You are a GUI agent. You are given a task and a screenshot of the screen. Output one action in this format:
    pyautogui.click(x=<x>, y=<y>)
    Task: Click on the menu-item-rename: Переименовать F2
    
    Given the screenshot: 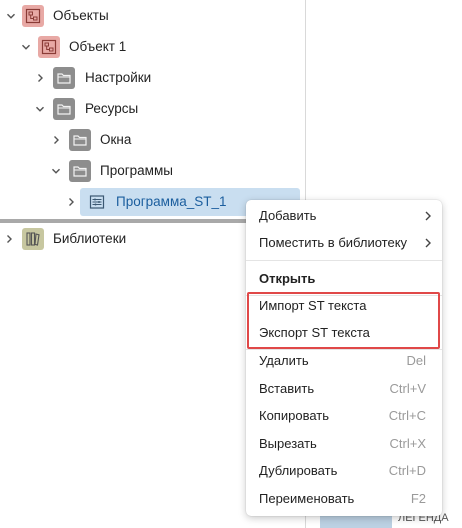 What is the action you would take?
    pyautogui.click(x=344, y=498)
    